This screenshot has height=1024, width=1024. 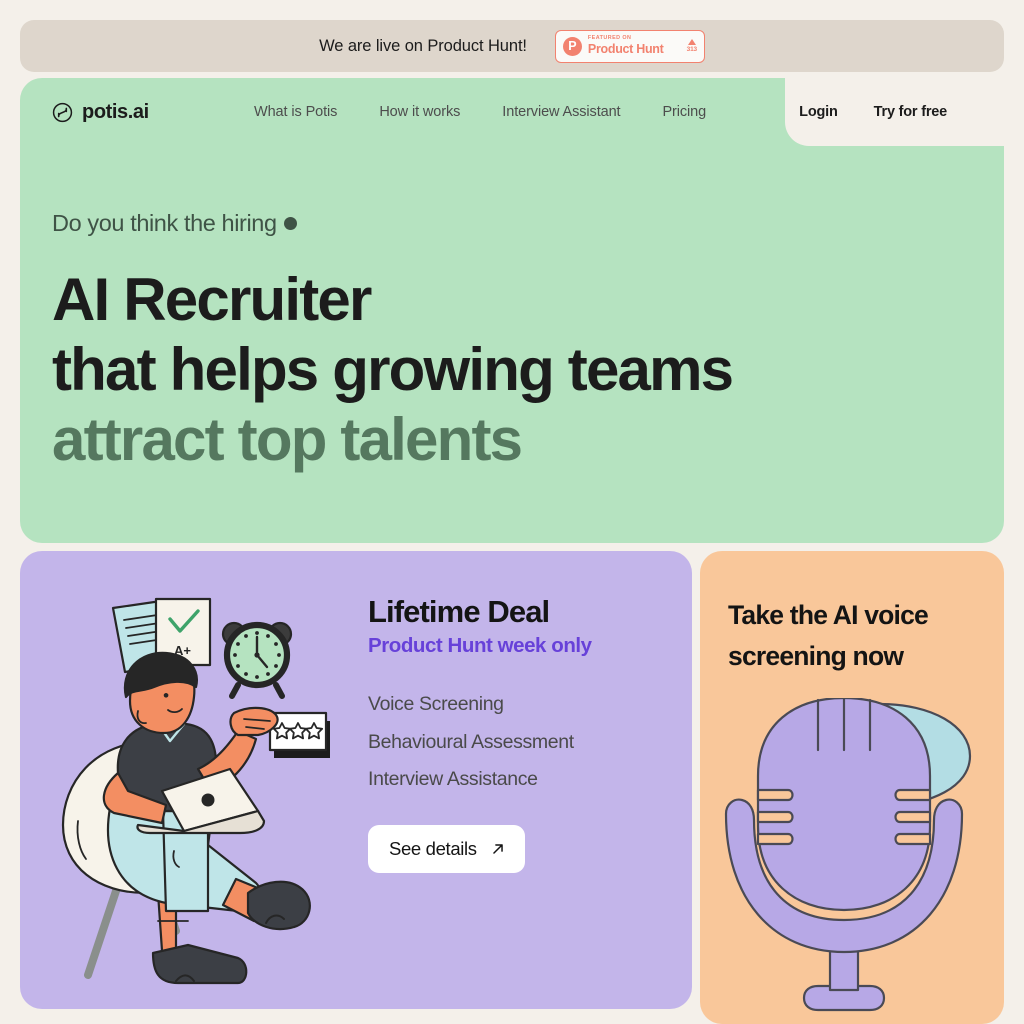 What do you see at coordinates (911, 112) in the screenshot?
I see `try-for-free-button: Try for free` at bounding box center [911, 112].